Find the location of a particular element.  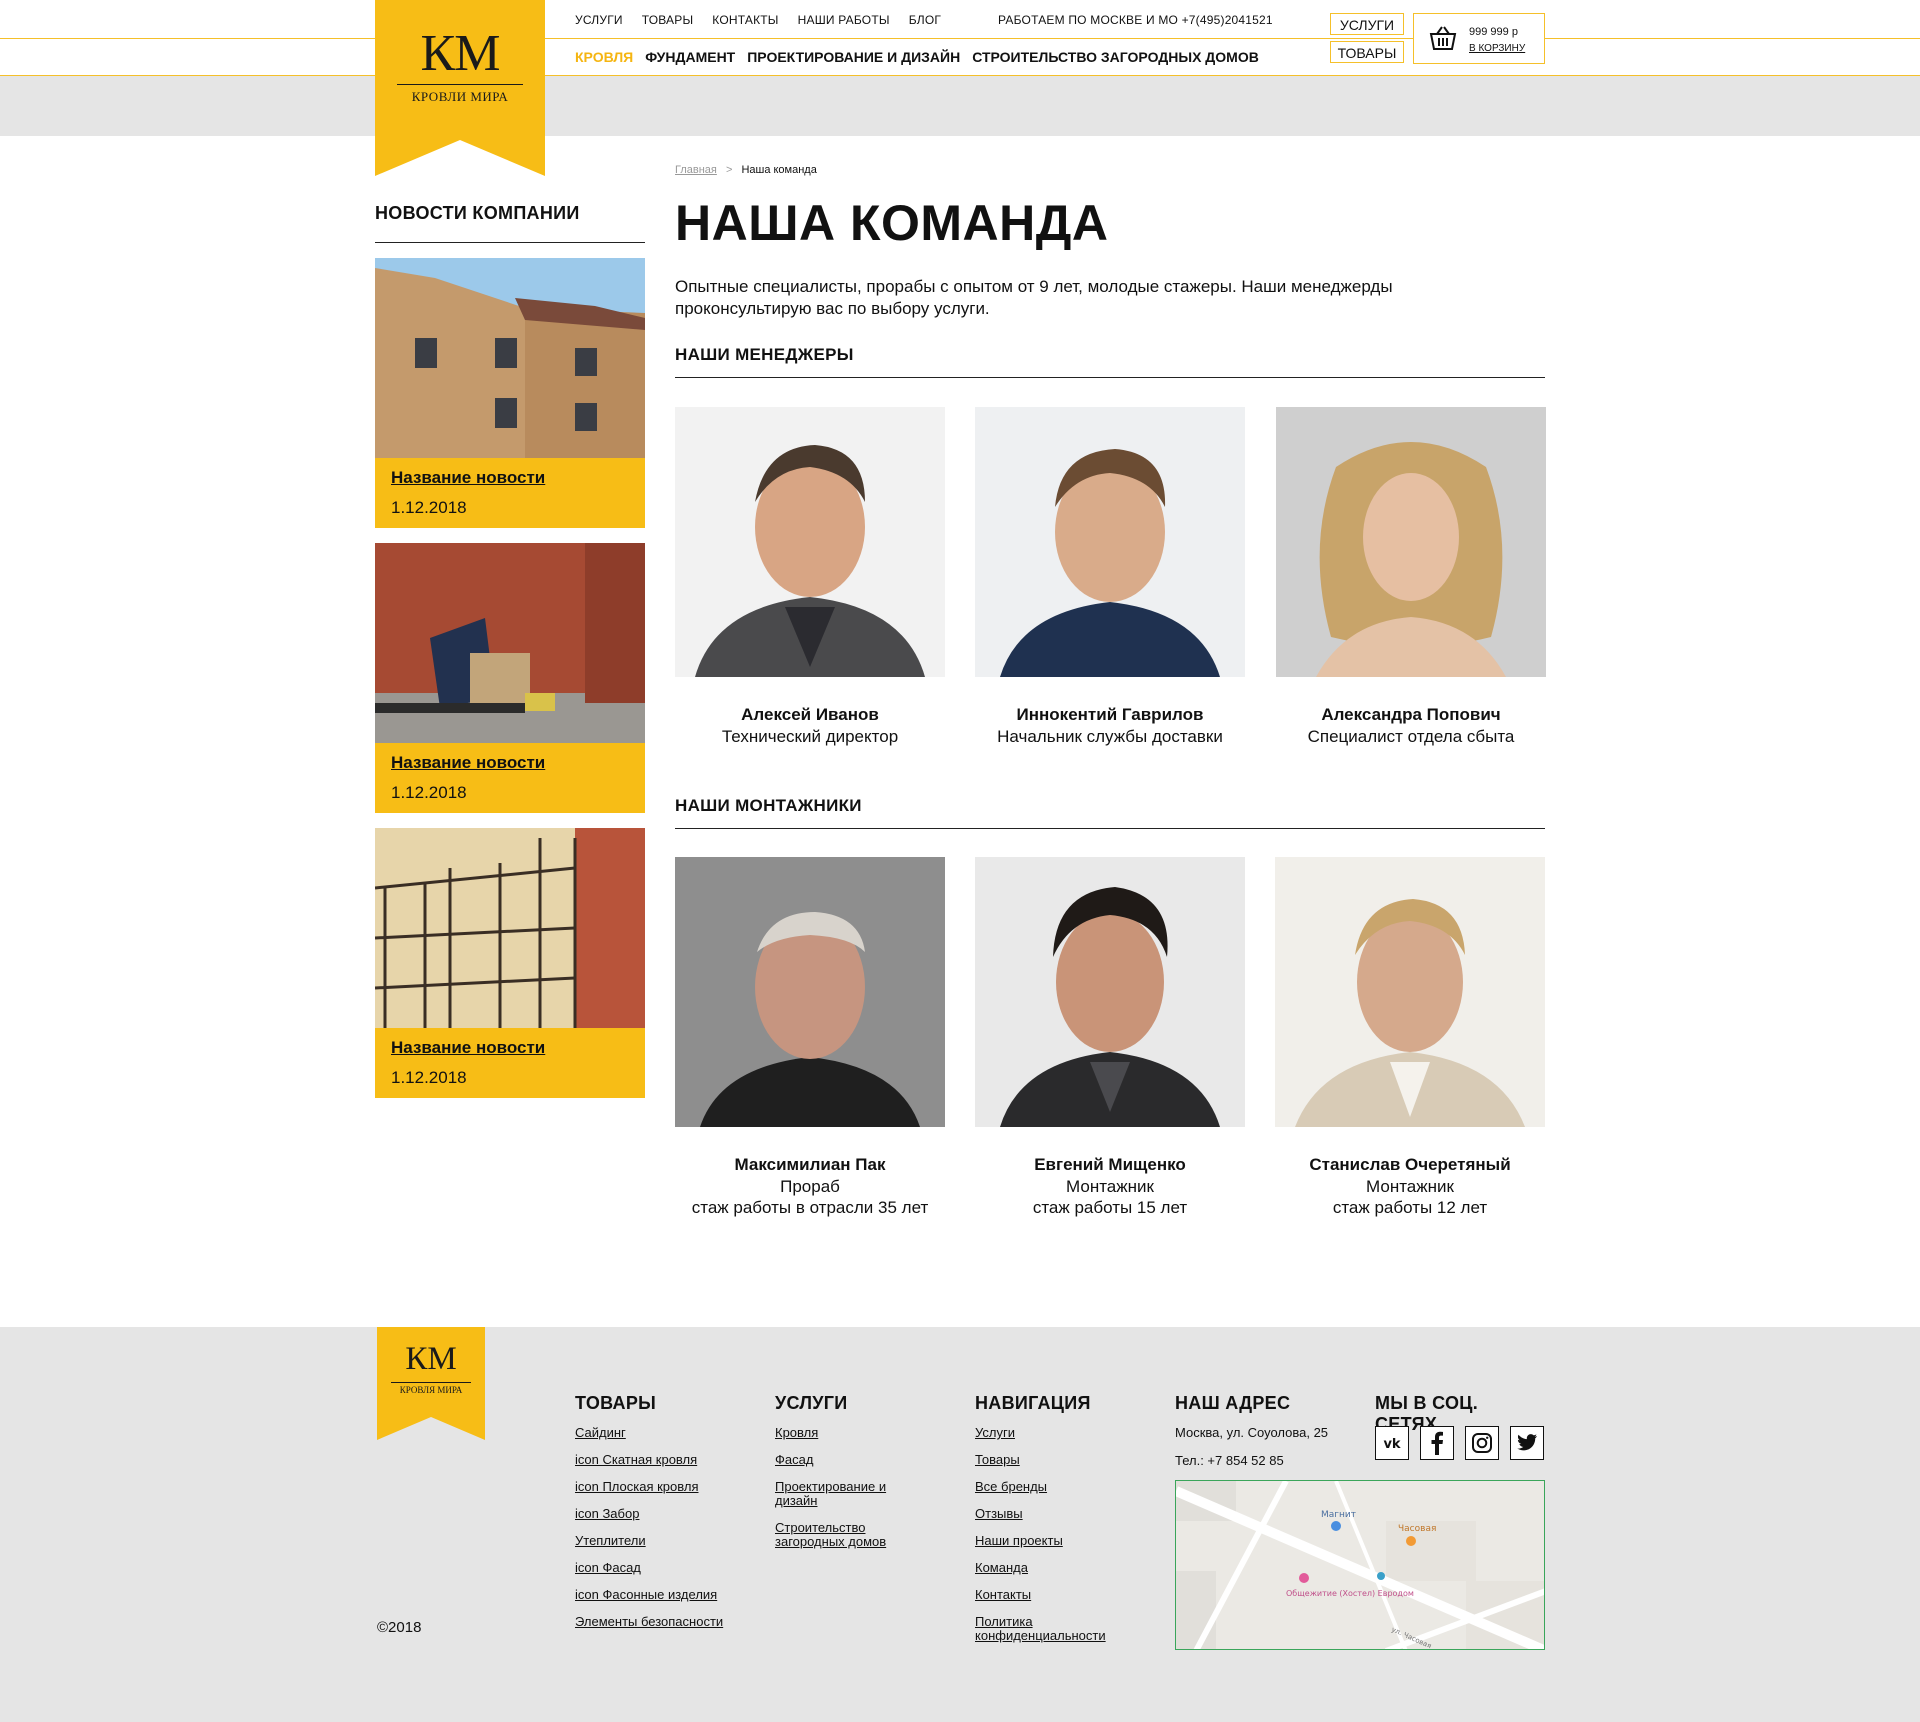

address-phone: Тел.: +7 854 52 85 is located at coordinates (1229, 1460).